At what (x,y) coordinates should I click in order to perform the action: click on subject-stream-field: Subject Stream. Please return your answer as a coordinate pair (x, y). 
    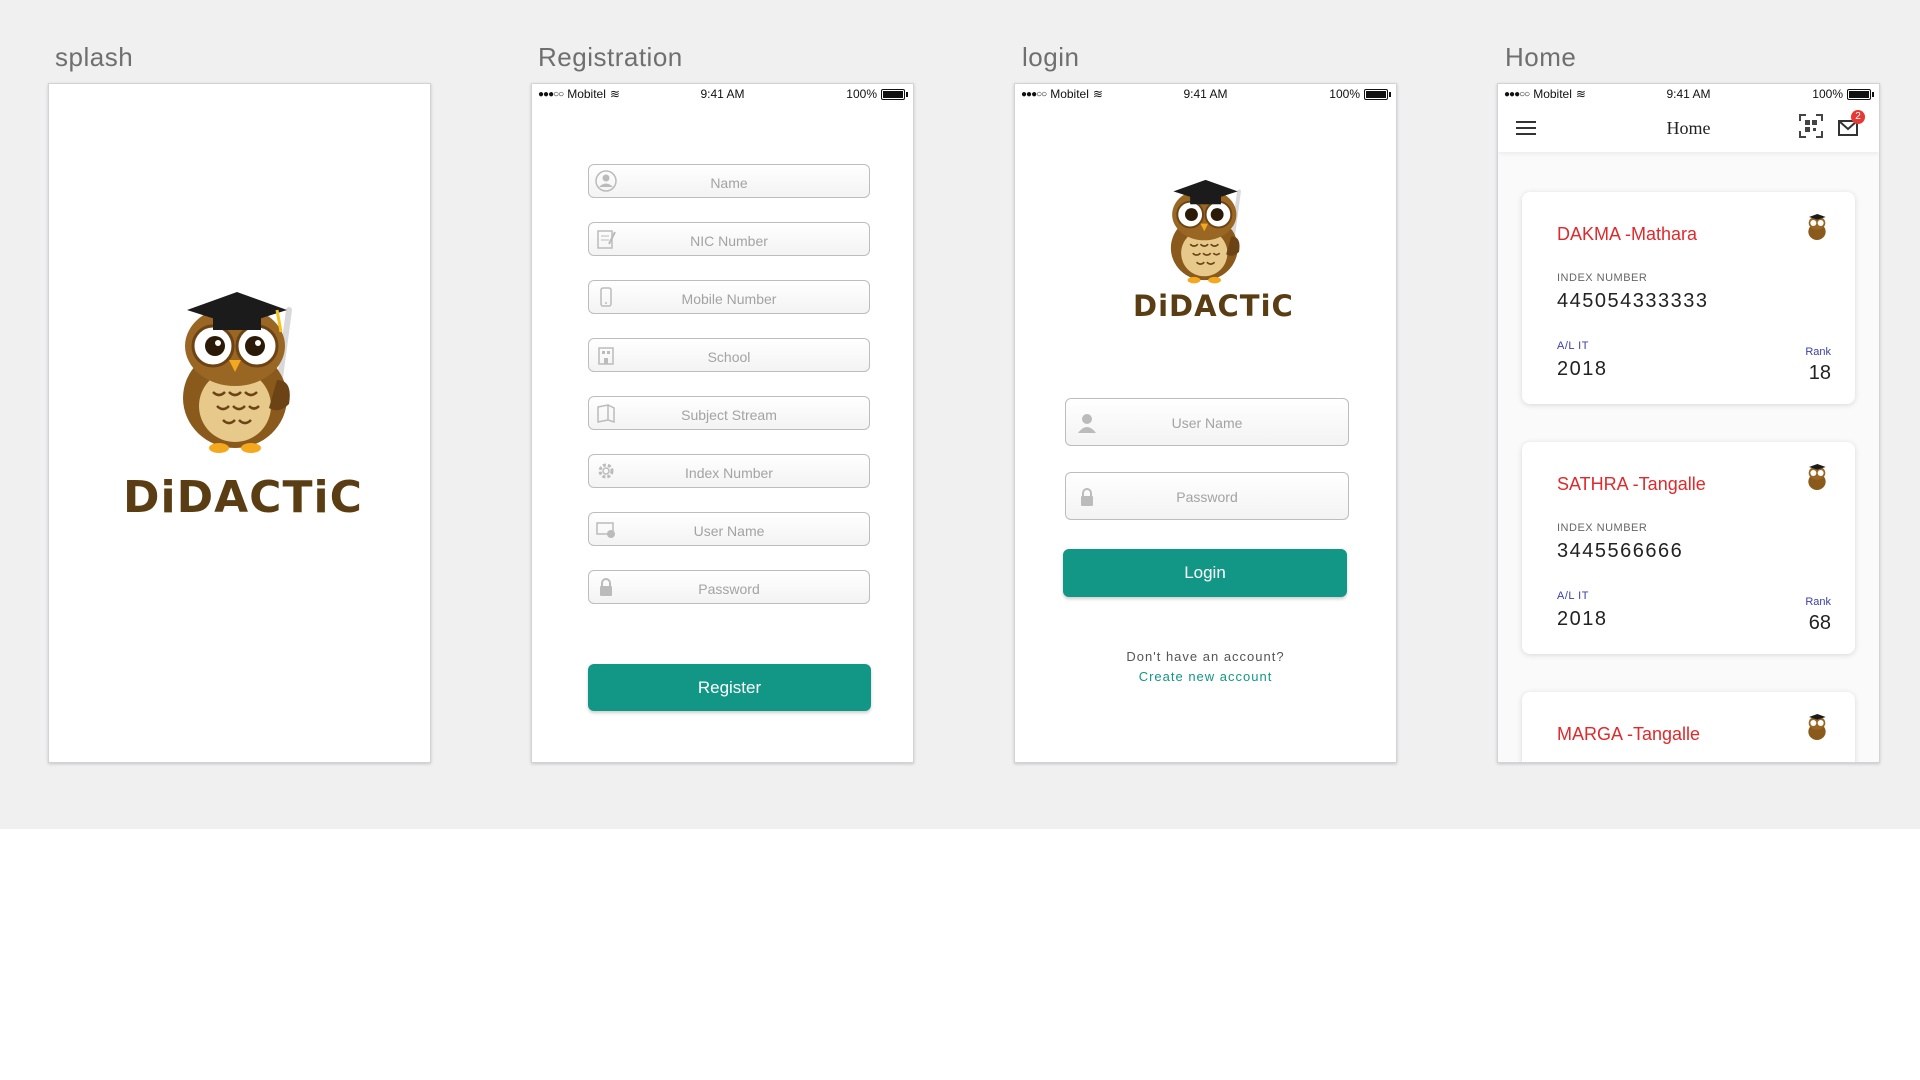
    Looking at the image, I should click on (729, 413).